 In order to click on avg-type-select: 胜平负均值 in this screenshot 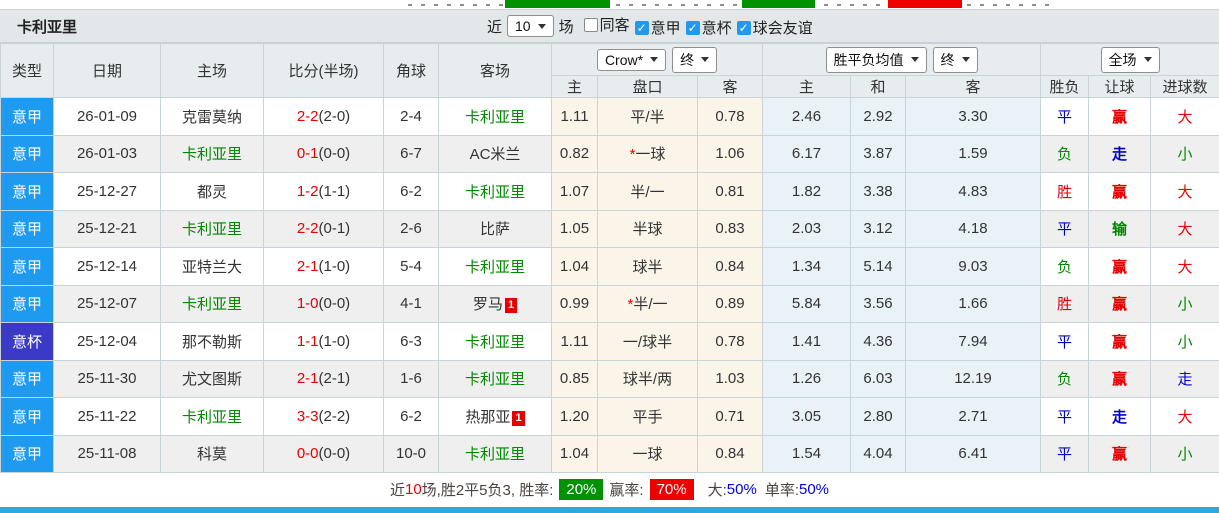, I will do `click(876, 59)`.